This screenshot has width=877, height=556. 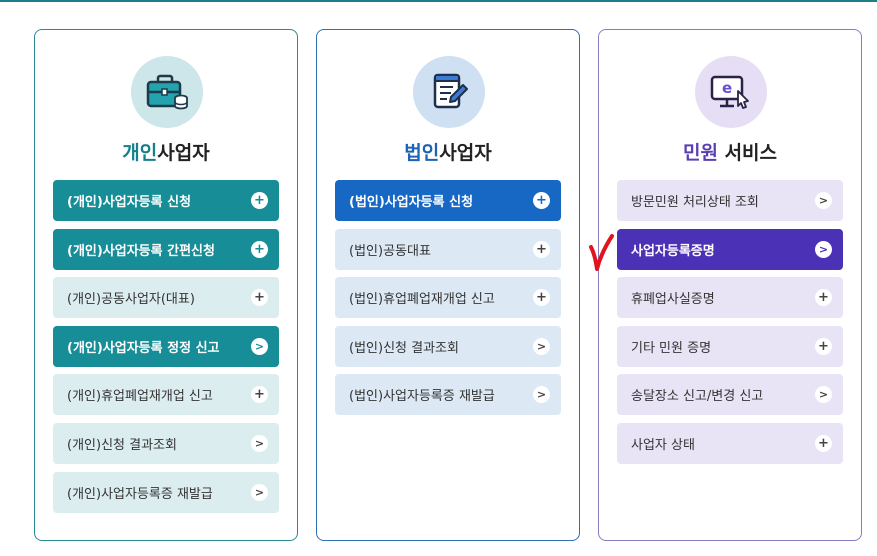 I want to click on card-title: 법인사업자, so click(x=448, y=153).